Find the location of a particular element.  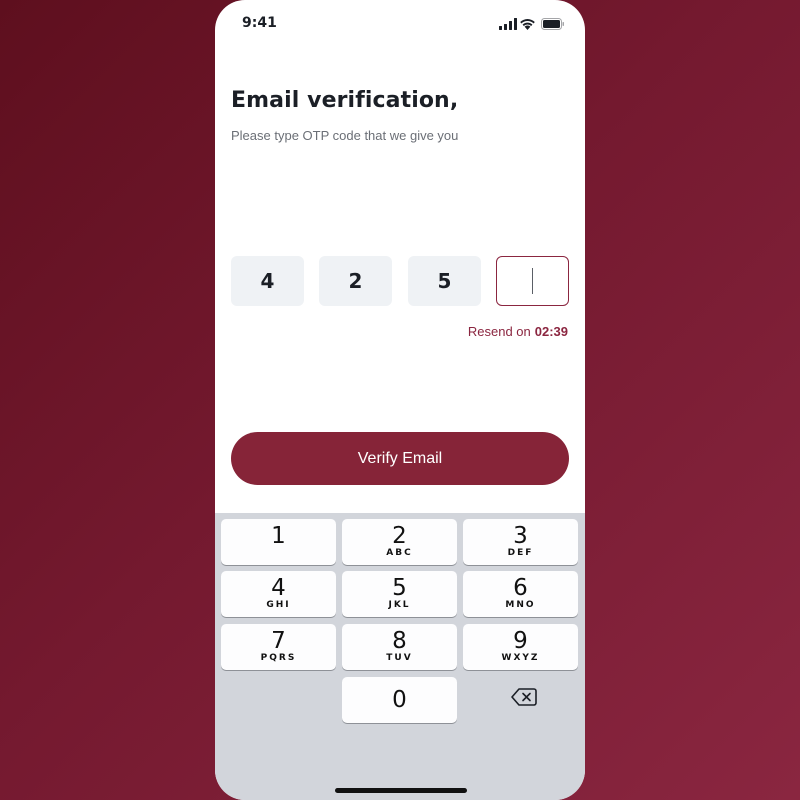

key-letters: DEF is located at coordinates (520, 553).